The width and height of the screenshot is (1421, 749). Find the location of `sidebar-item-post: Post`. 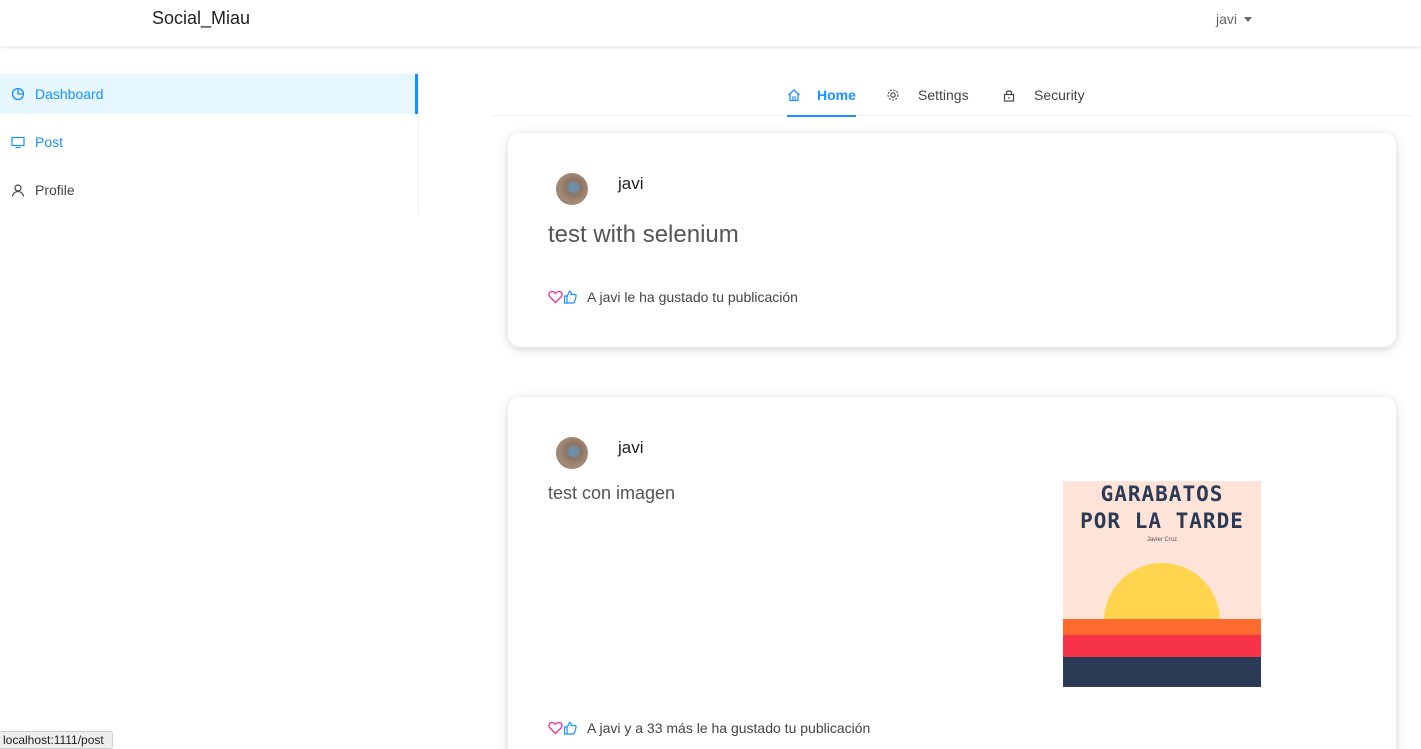

sidebar-item-post: Post is located at coordinates (209, 142).